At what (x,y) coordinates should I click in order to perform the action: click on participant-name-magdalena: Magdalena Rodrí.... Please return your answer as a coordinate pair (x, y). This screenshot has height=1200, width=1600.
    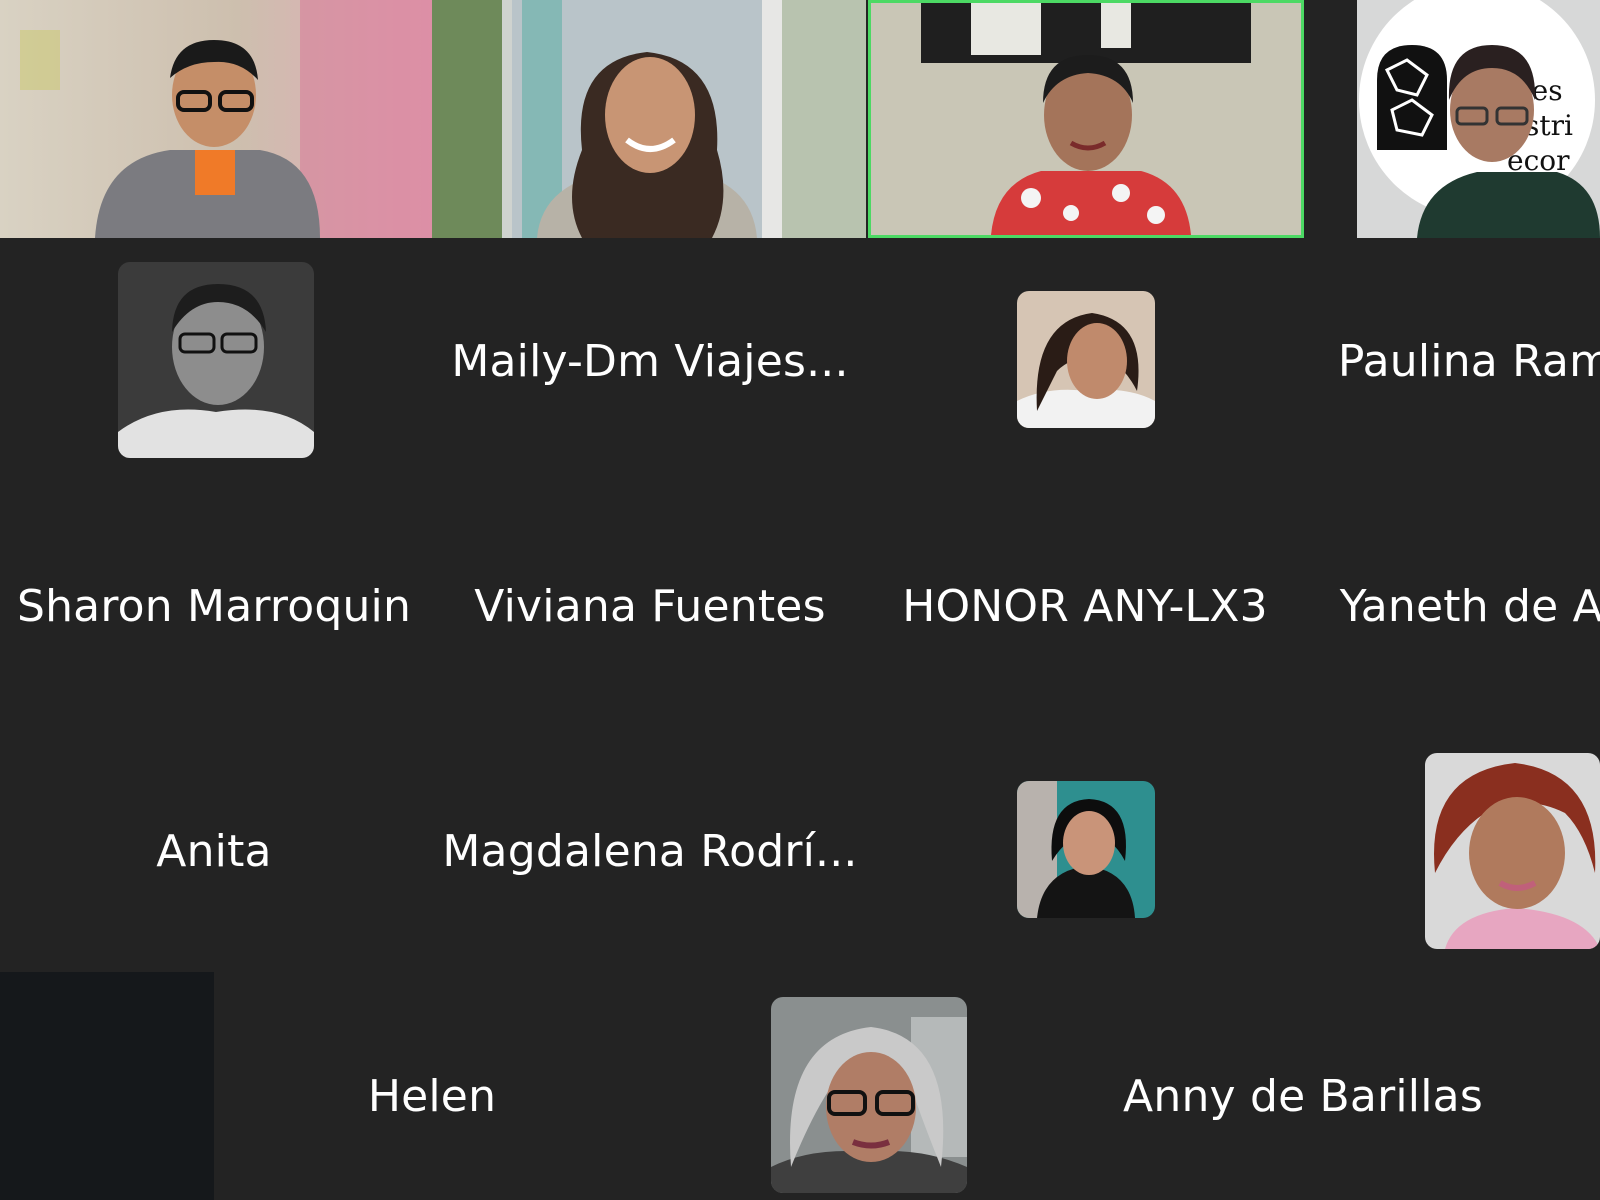
    Looking at the image, I should click on (650, 851).